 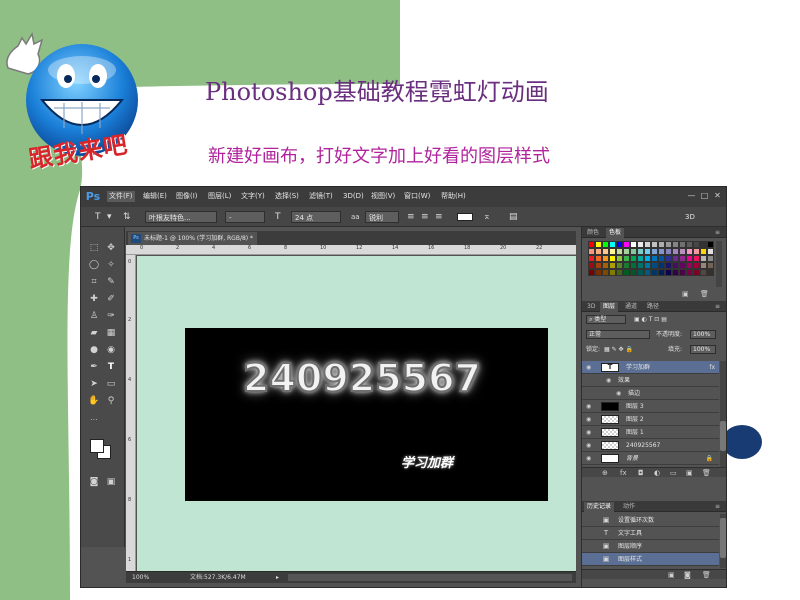 What do you see at coordinates (650, 445) in the screenshot?
I see `layer-row: ◉ 240925567` at bounding box center [650, 445].